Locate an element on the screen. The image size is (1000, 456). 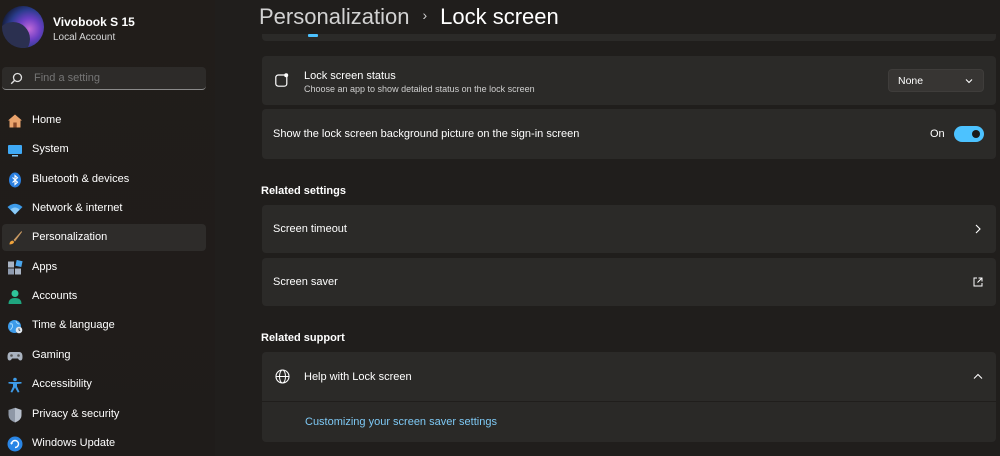
breadcrumb: Personalization › Lock screen is located at coordinates (409, 19).